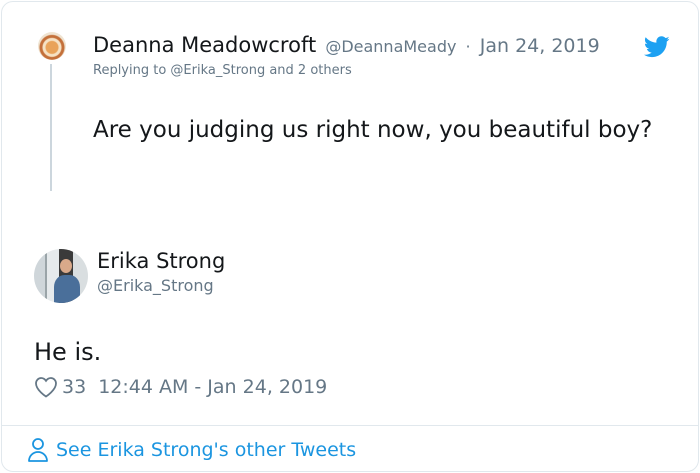  What do you see at coordinates (390, 46) in the screenshot?
I see `parent-tweet-handle: @DeannaMeady` at bounding box center [390, 46].